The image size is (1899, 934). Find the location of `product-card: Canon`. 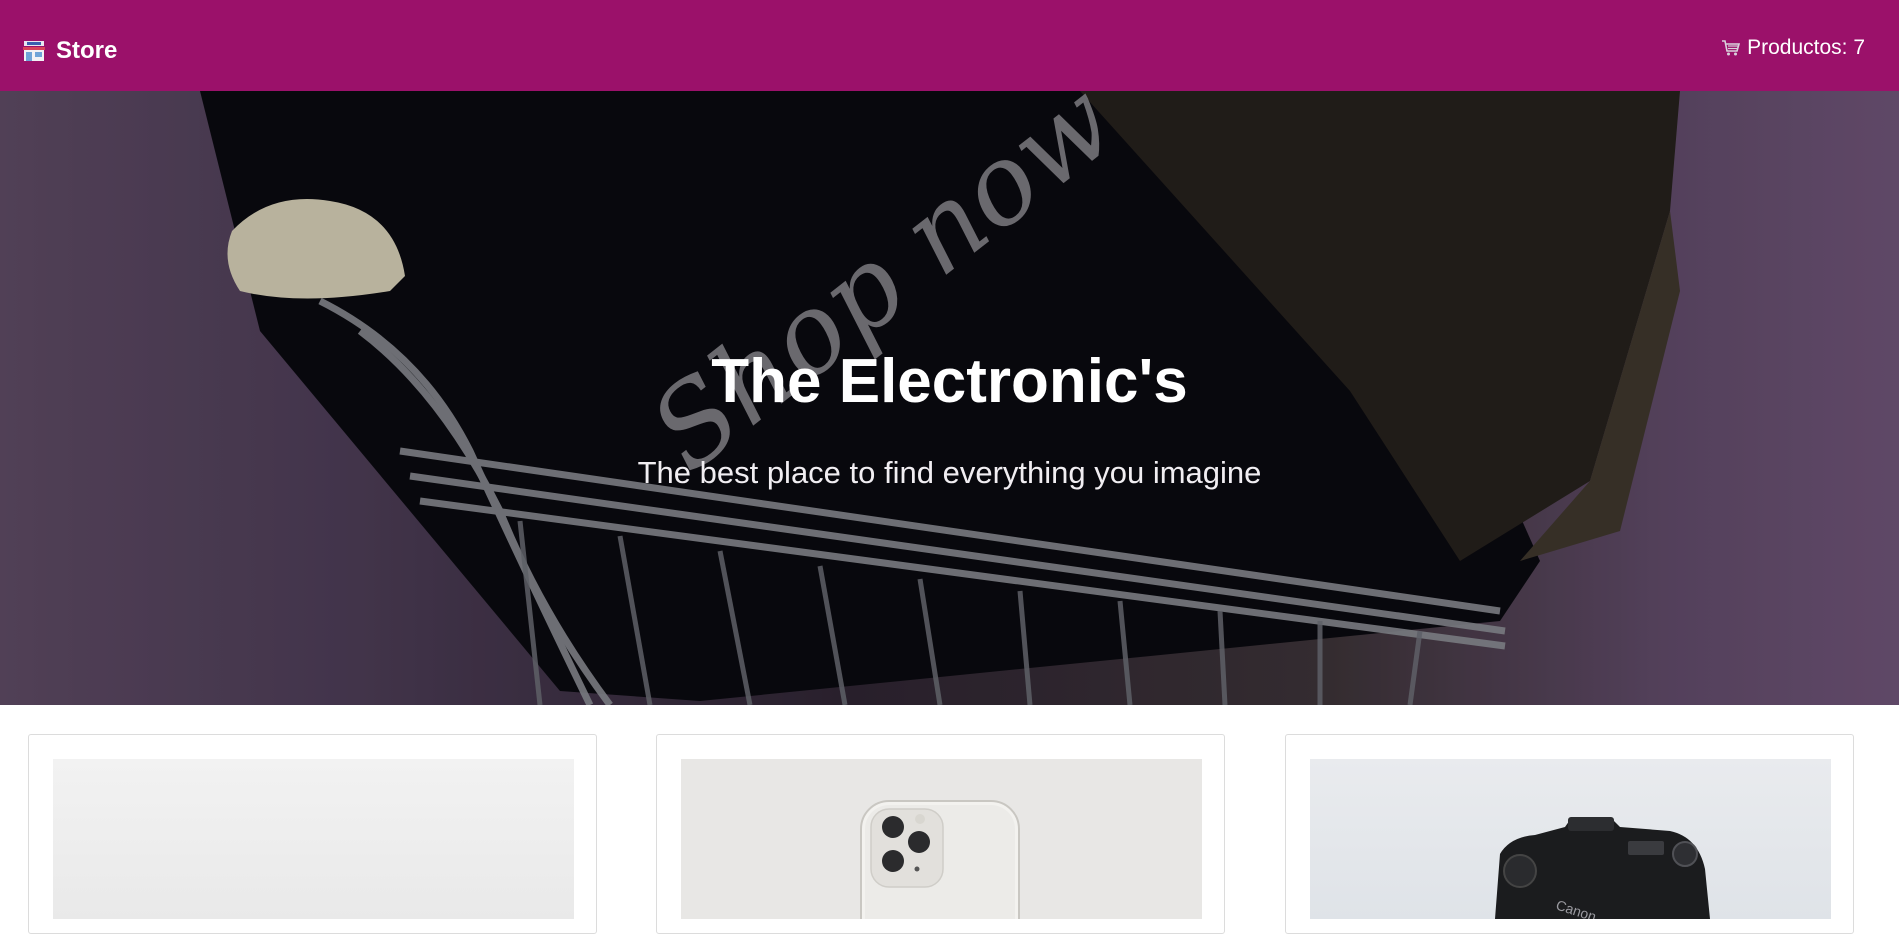

product-card: Canon is located at coordinates (1569, 834).